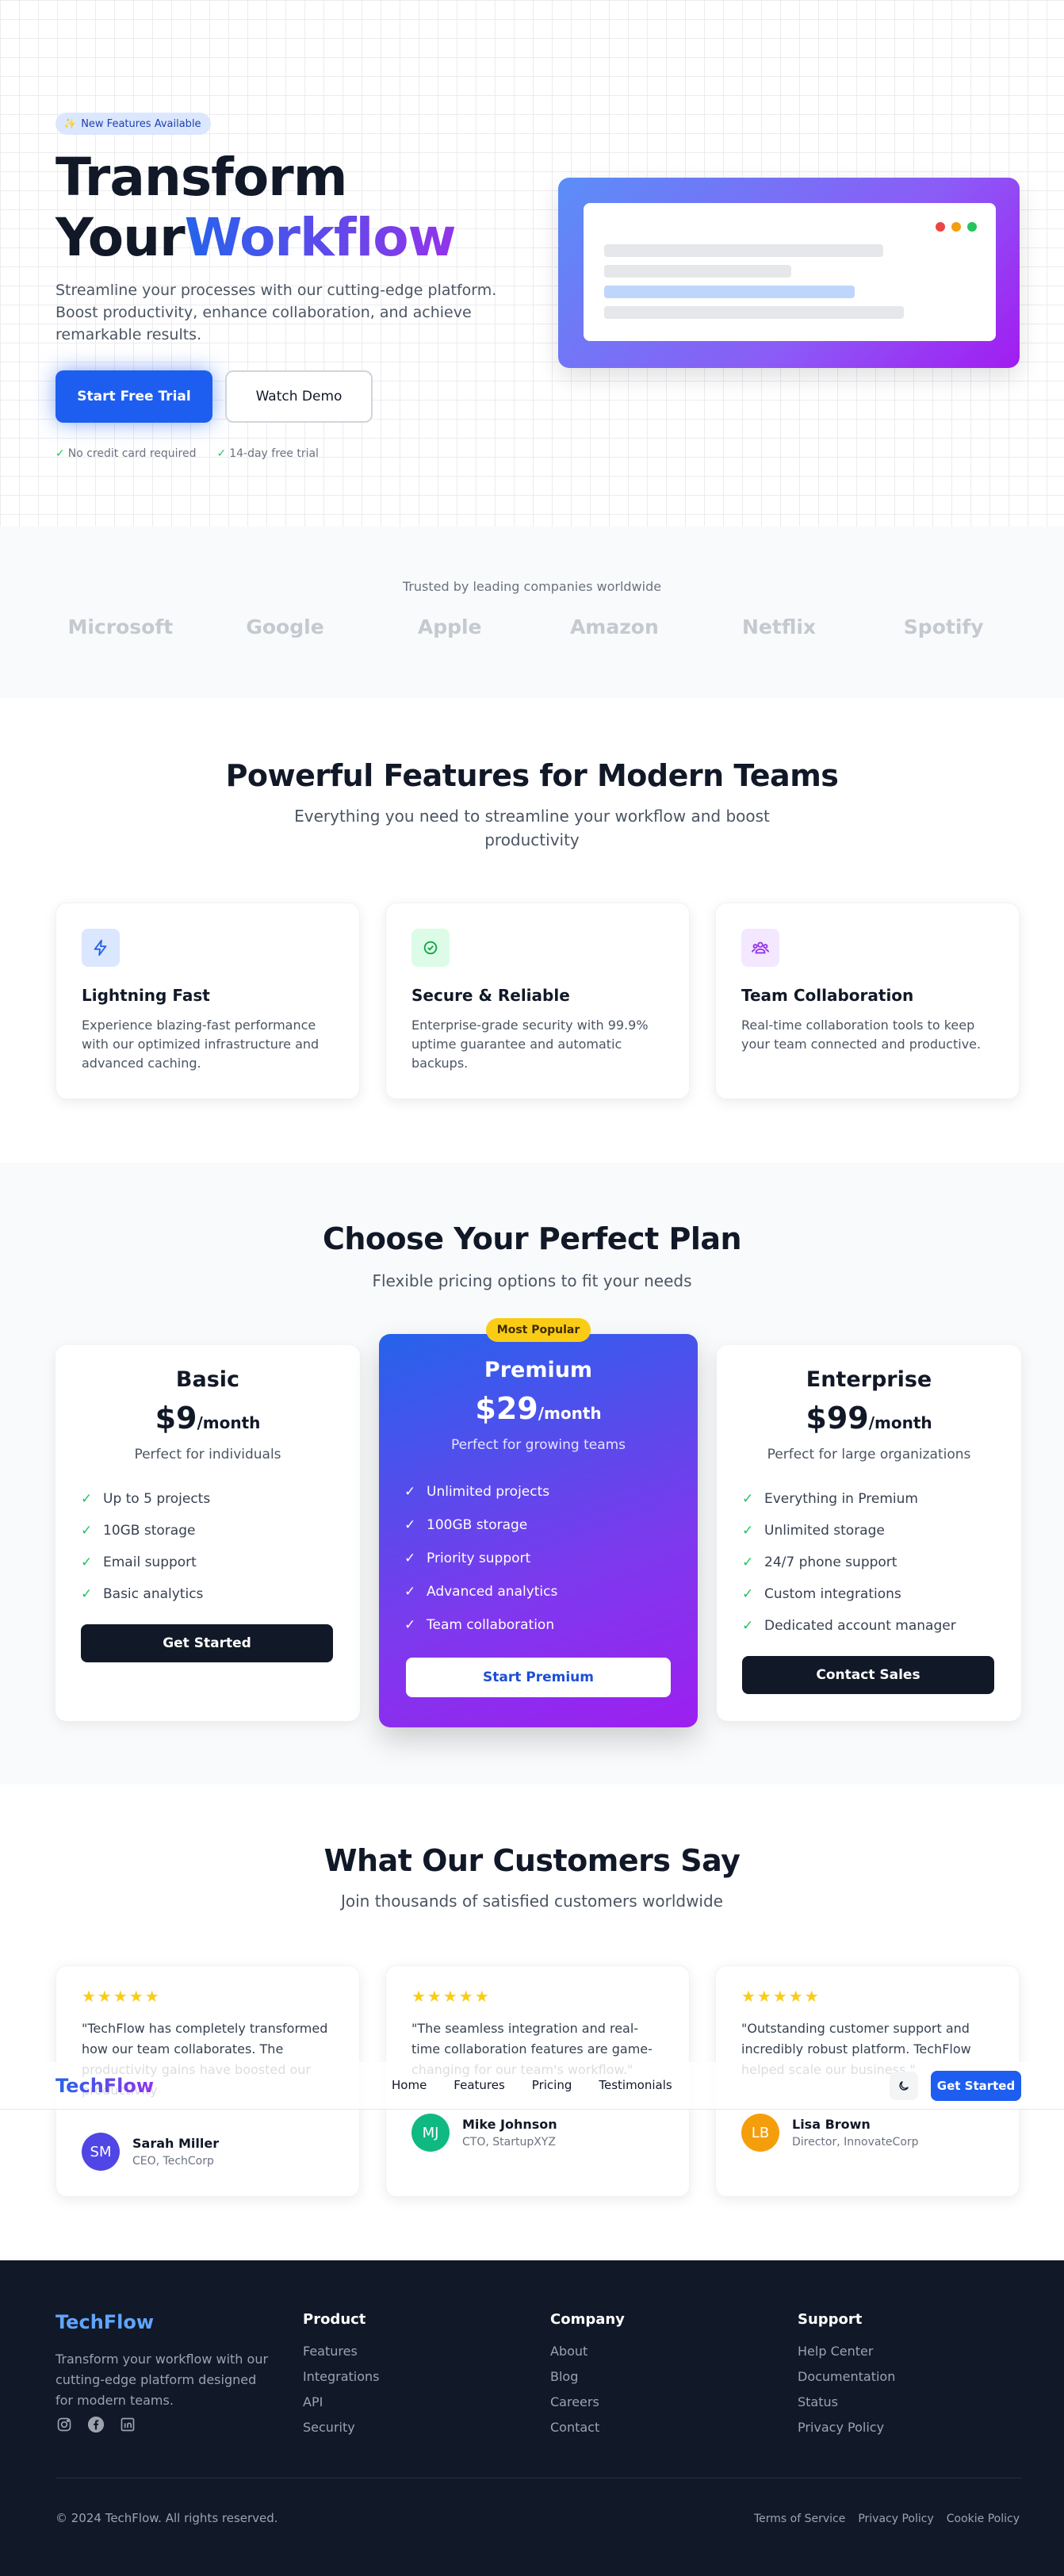 This screenshot has width=1064, height=2576. What do you see at coordinates (146, 995) in the screenshot?
I see `feature-title: Lightning Fast` at bounding box center [146, 995].